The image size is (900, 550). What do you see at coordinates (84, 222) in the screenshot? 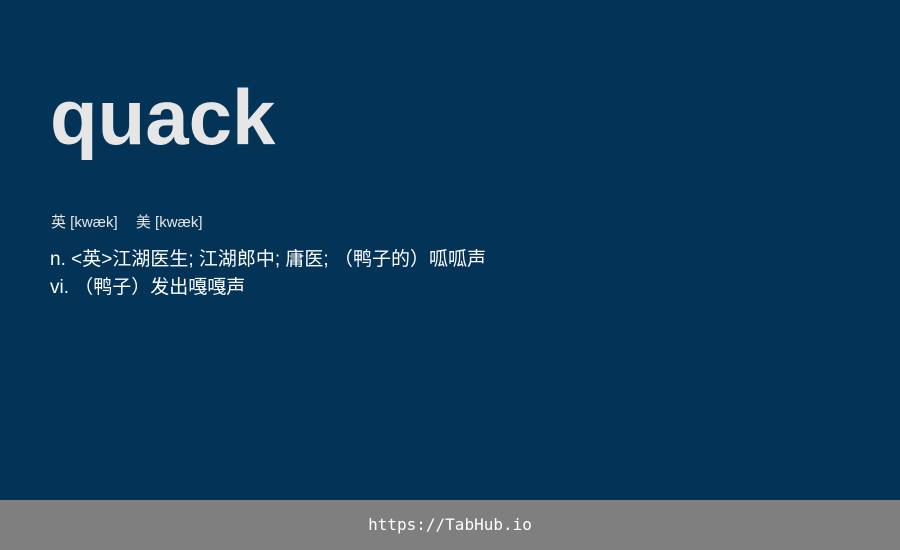
I see `phonetic-uk: 英 [kwæk]` at bounding box center [84, 222].